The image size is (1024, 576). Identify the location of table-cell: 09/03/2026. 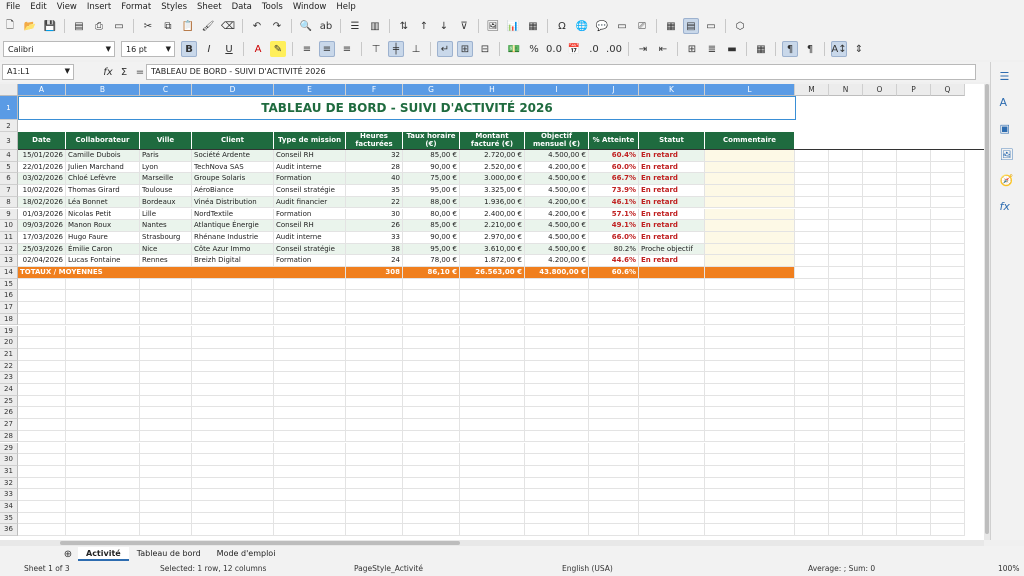
(42, 226).